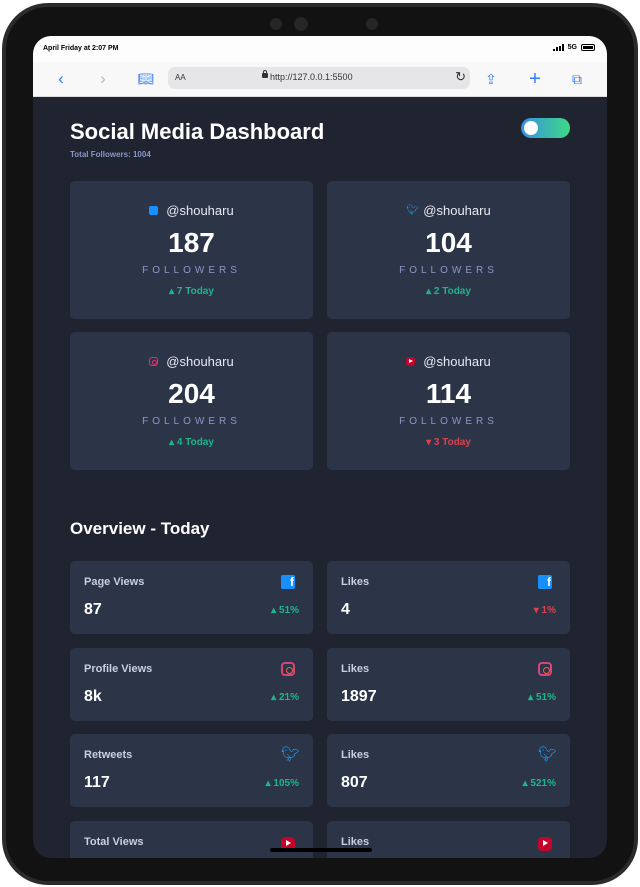 The width and height of the screenshot is (640, 887). Describe the element at coordinates (448, 839) in the screenshot. I see `overview-card: Likes` at that location.